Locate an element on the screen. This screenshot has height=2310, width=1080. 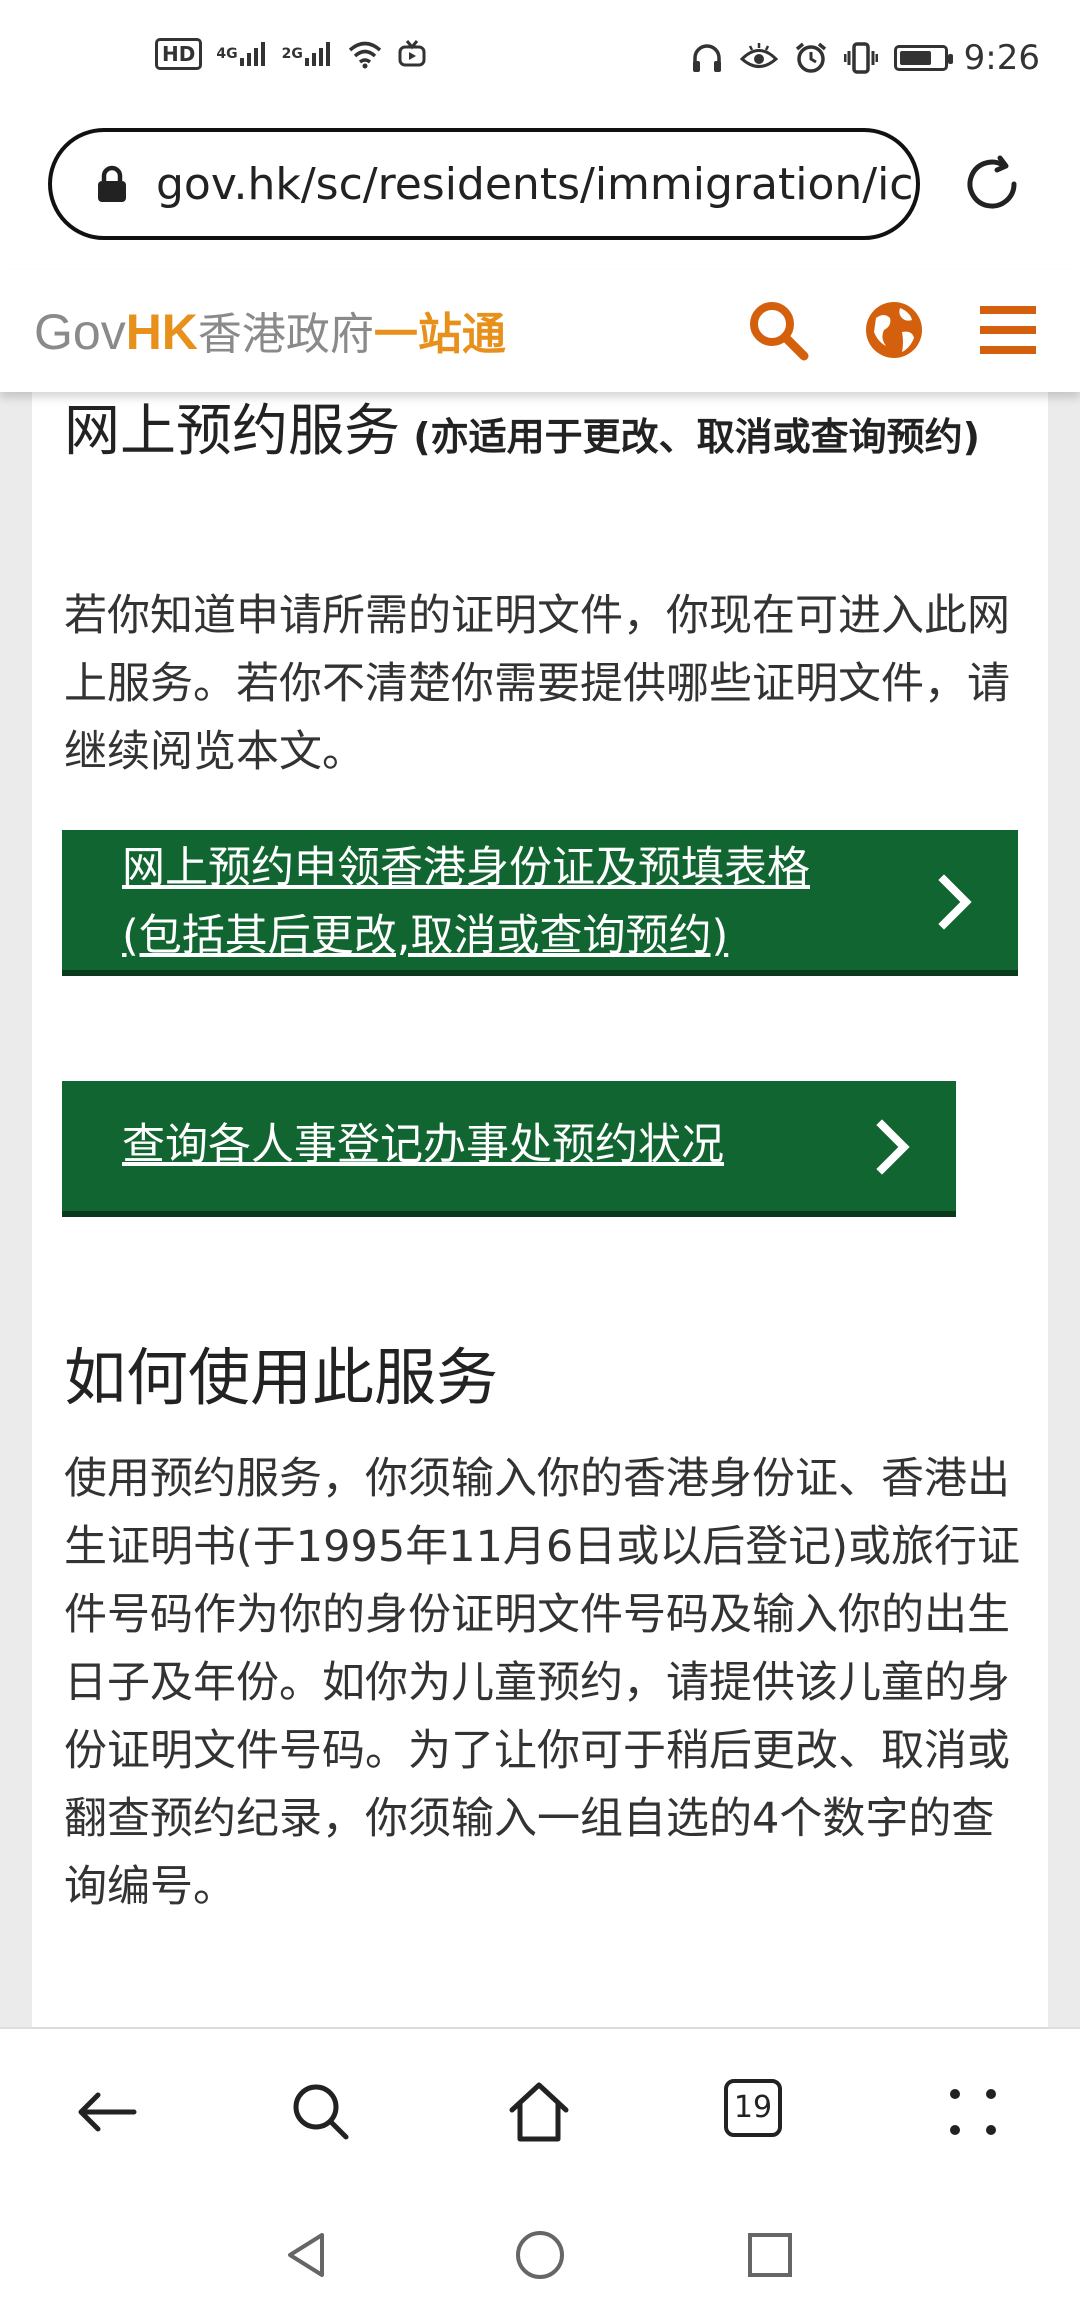
section-how-to-use-heading: 如何使用此服务 is located at coordinates (281, 1377).